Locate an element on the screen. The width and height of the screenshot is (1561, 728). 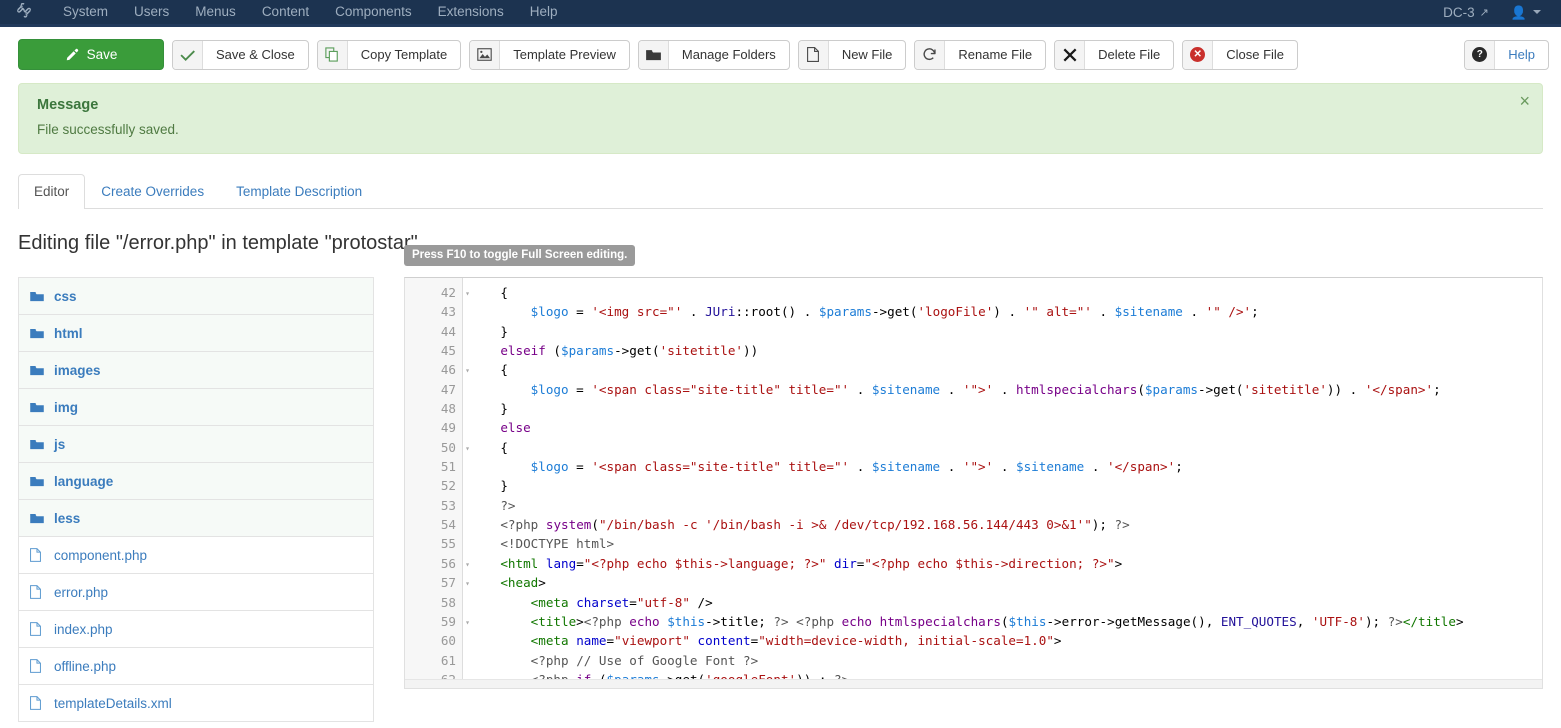
line-number: 44 is located at coordinates (448, 331).